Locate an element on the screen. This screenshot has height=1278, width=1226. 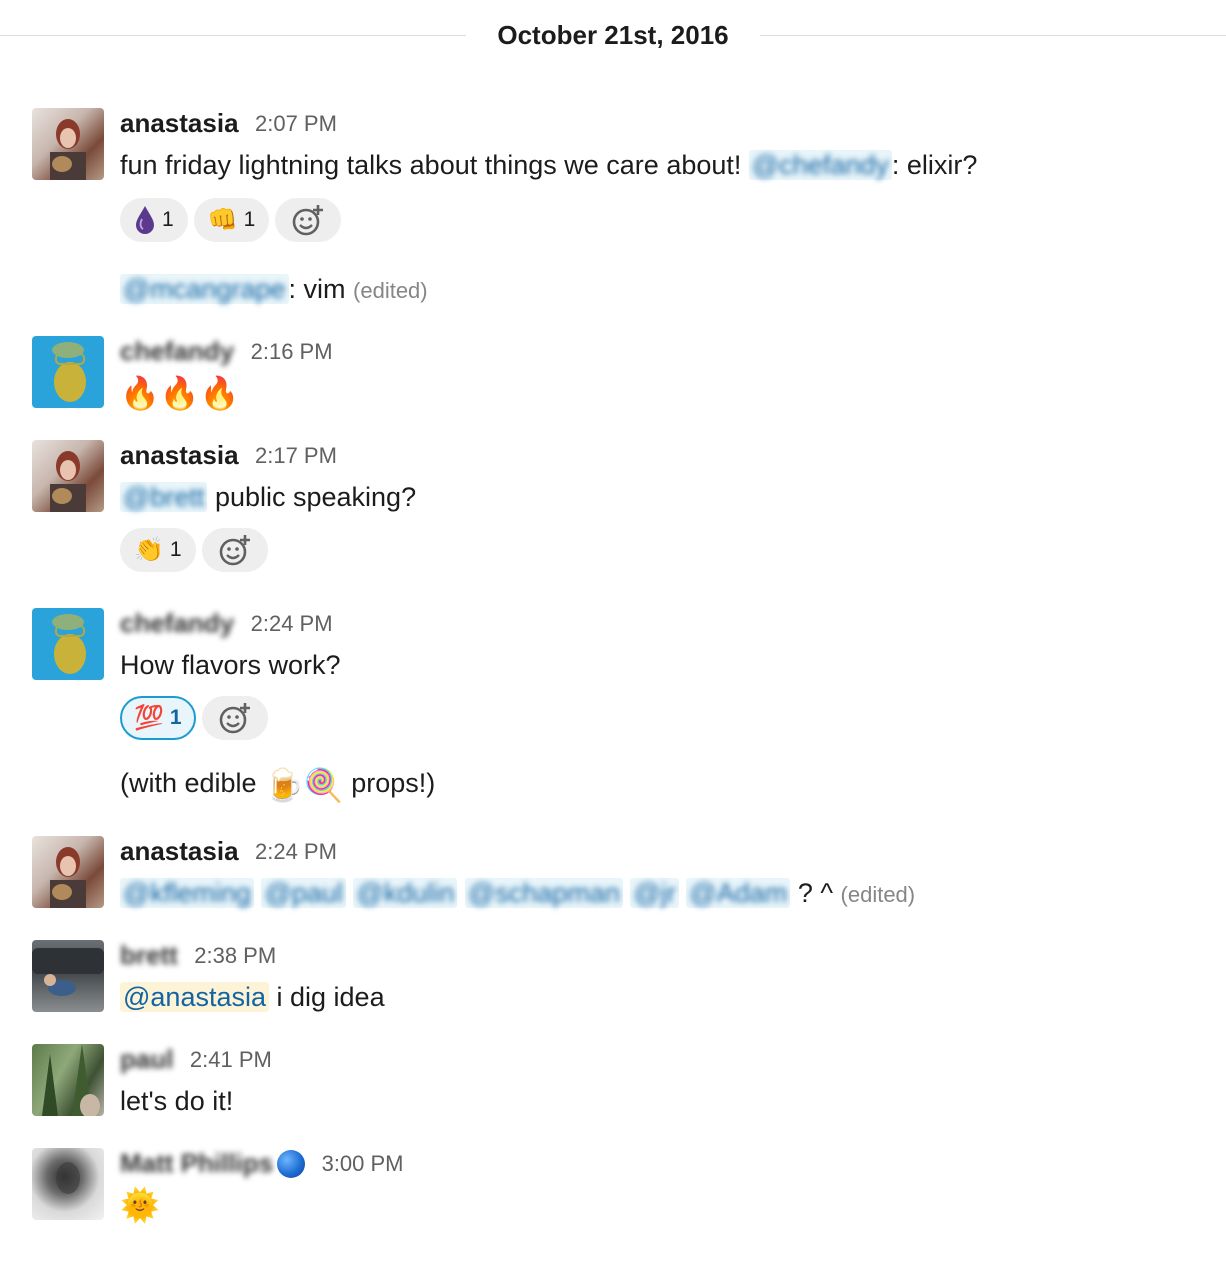
message-text: How flavors work? is located at coordinates (230, 665).